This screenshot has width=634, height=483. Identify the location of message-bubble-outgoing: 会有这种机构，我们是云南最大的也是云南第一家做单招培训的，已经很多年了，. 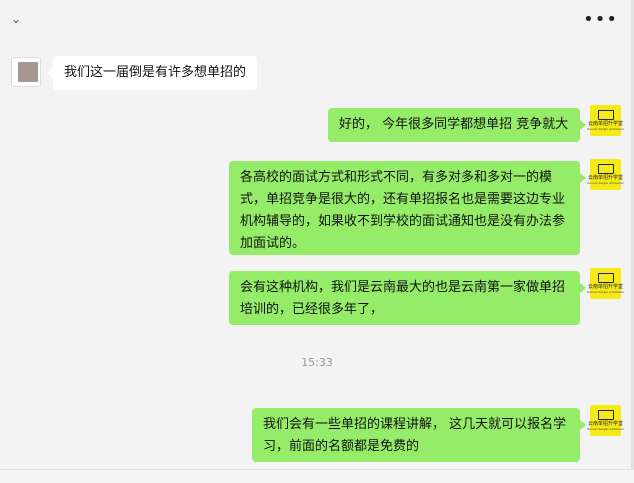
(407, 298).